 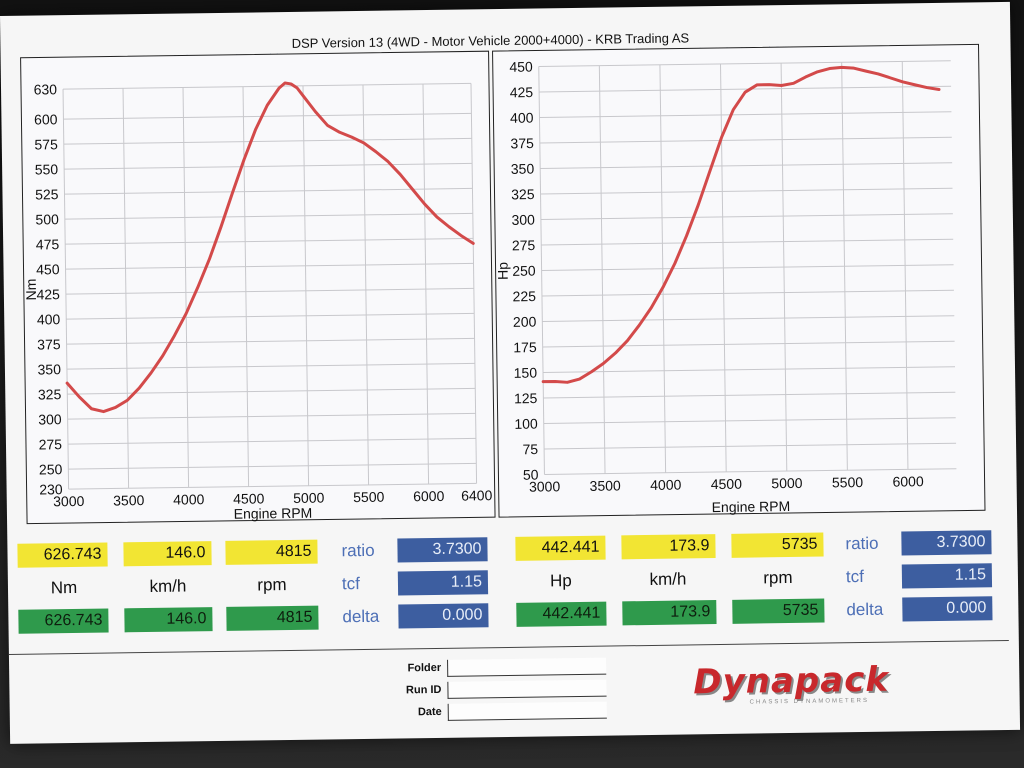 What do you see at coordinates (429, 712) in the screenshot?
I see `date-label: Date` at bounding box center [429, 712].